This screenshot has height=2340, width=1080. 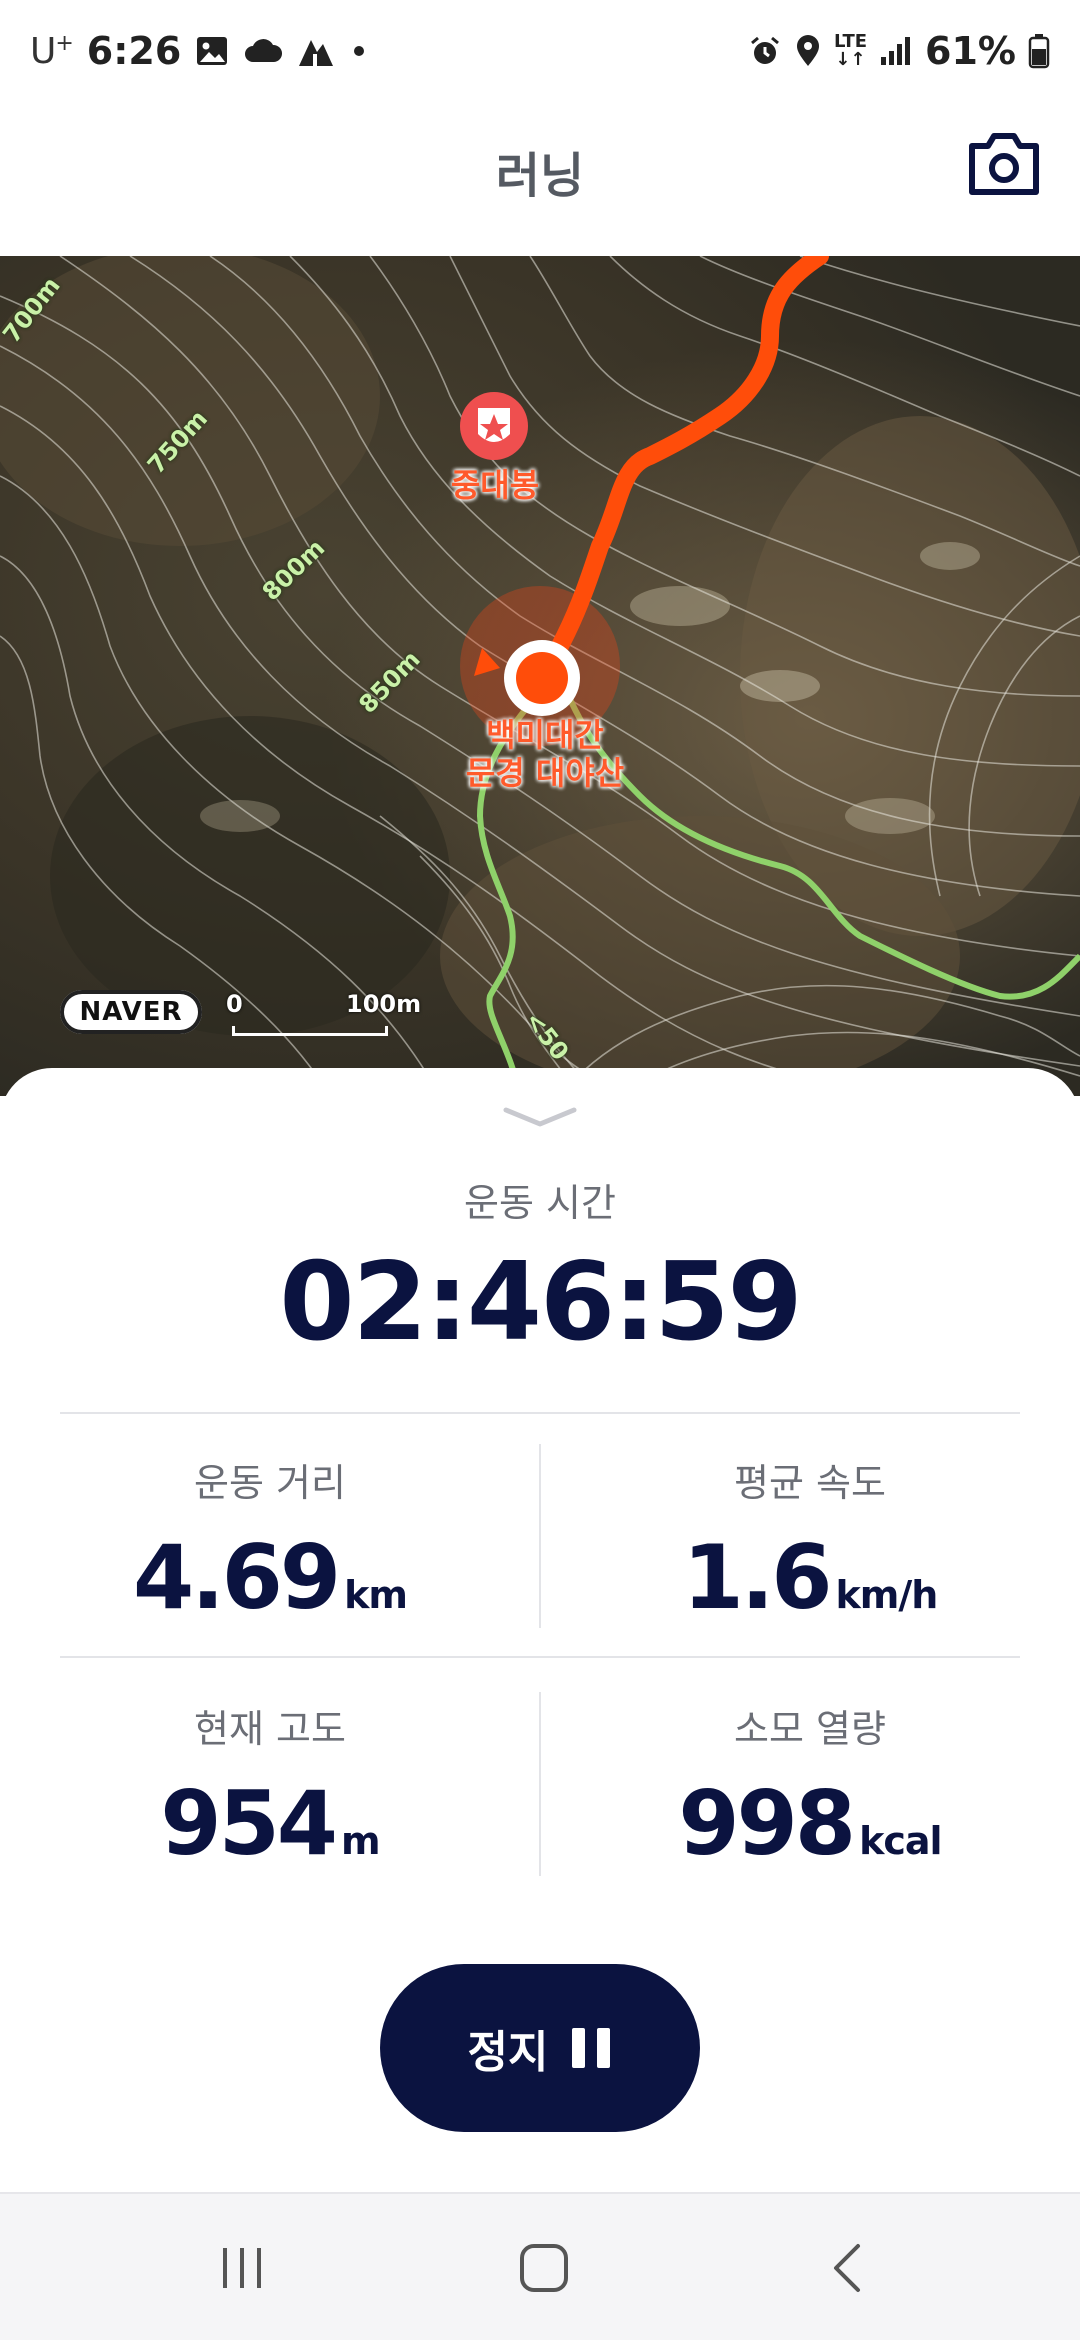 I want to click on page-title: 러닝, so click(x=540, y=176).